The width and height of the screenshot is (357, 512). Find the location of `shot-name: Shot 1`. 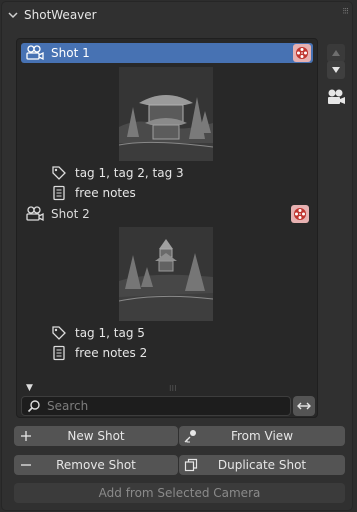

shot-name: Shot 1 is located at coordinates (70, 53).